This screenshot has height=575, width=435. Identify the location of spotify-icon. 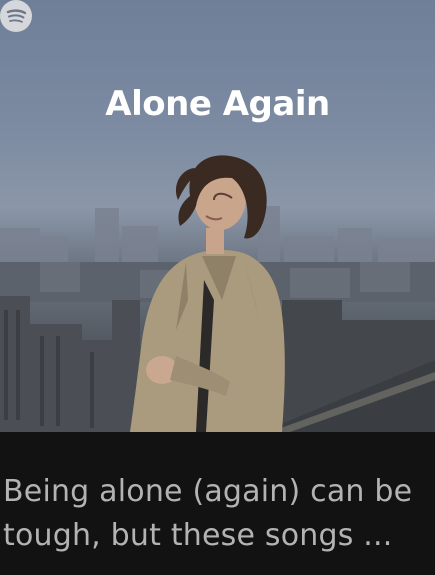
(16, 16).